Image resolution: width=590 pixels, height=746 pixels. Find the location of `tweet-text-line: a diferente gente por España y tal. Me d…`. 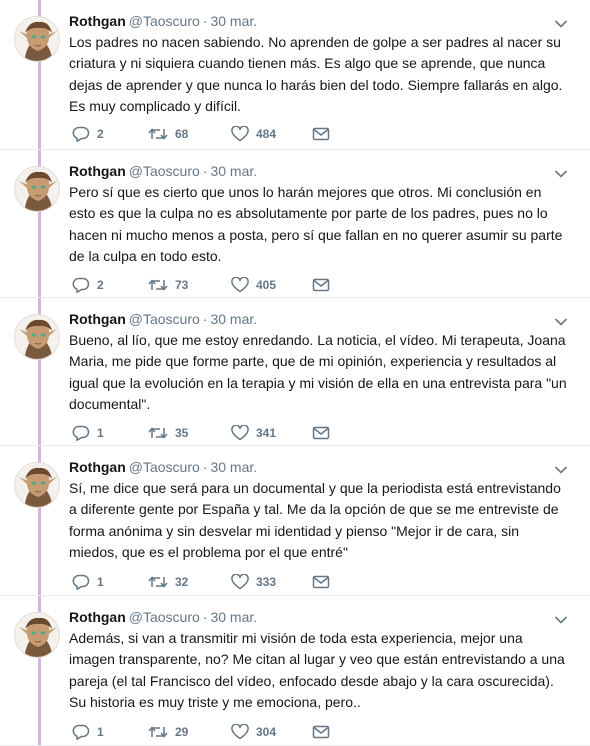

tweet-text-line: a diferente gente por España y tal. Me d… is located at coordinates (314, 509).